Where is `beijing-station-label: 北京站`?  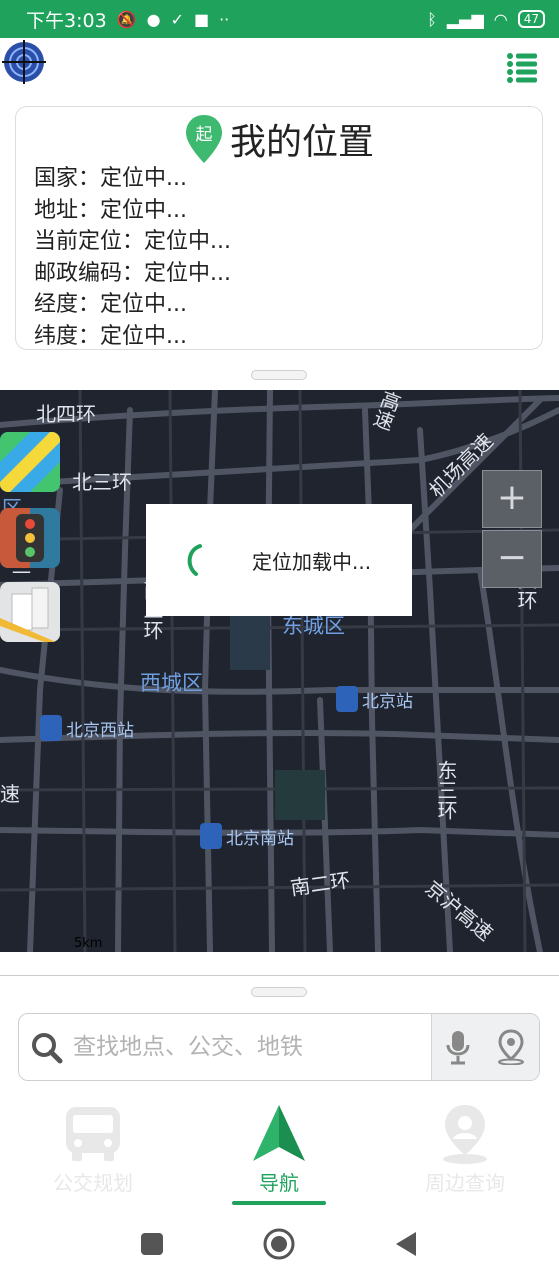
beijing-station-label: 北京站 is located at coordinates (387, 701).